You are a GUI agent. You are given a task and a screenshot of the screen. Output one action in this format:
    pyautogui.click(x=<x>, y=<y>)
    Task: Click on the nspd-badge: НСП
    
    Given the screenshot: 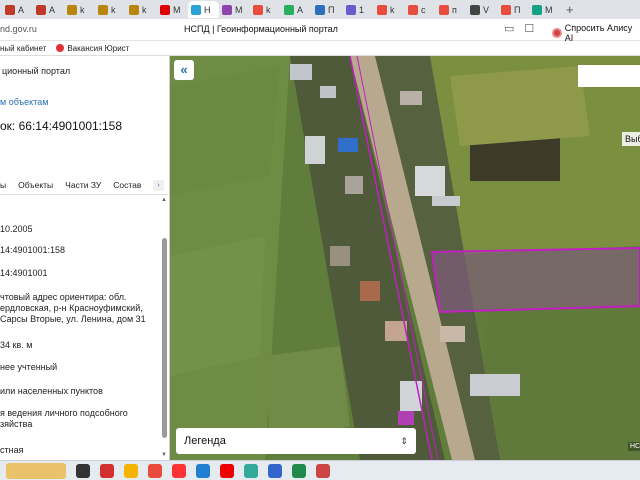 What is the action you would take?
    pyautogui.click(x=634, y=446)
    